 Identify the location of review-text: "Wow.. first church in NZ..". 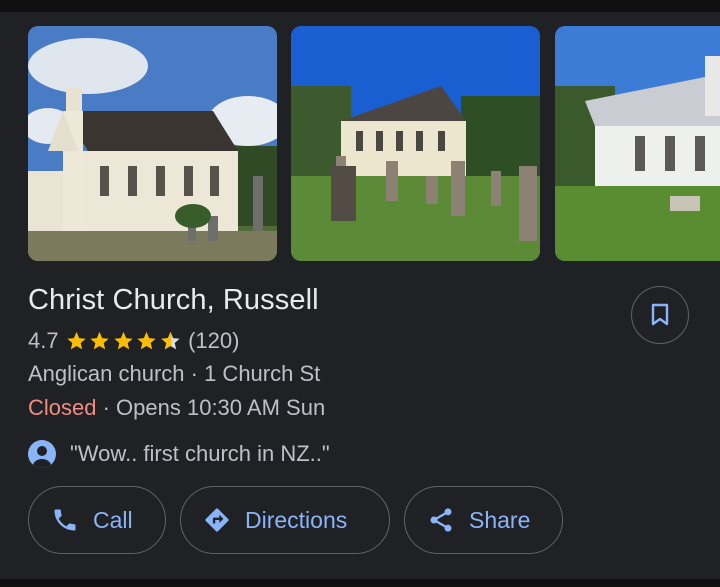
(200, 453).